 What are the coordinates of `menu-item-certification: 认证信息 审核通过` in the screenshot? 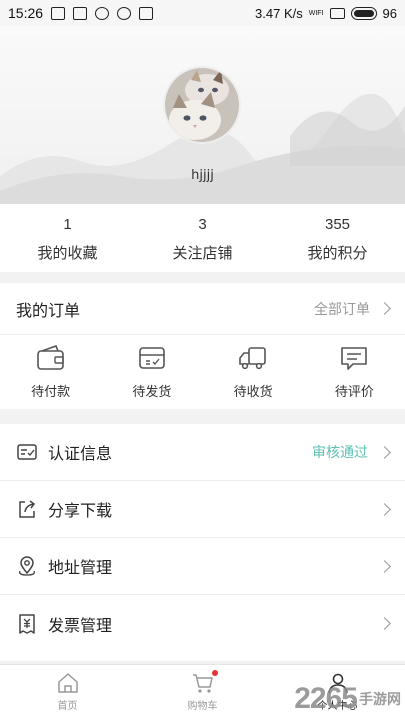 It's located at (202, 452).